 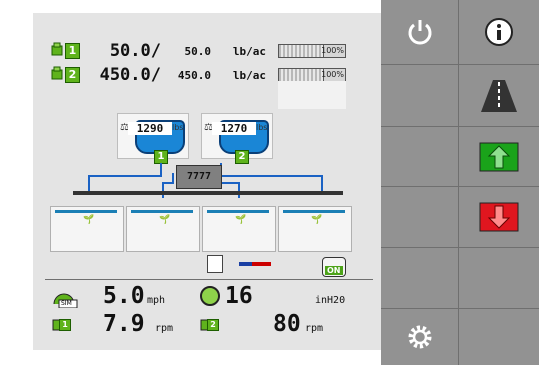 What do you see at coordinates (199, 177) in the screenshot?
I see `meter-assembly: 7777` at bounding box center [199, 177].